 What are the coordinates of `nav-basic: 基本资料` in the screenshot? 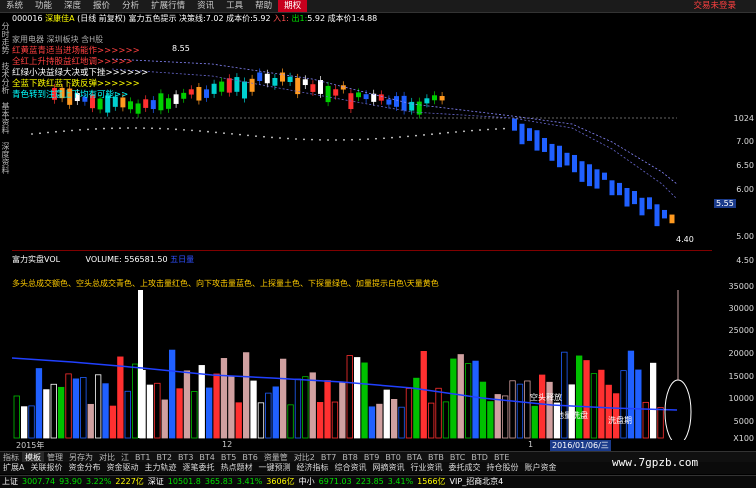 It's located at (5, 118).